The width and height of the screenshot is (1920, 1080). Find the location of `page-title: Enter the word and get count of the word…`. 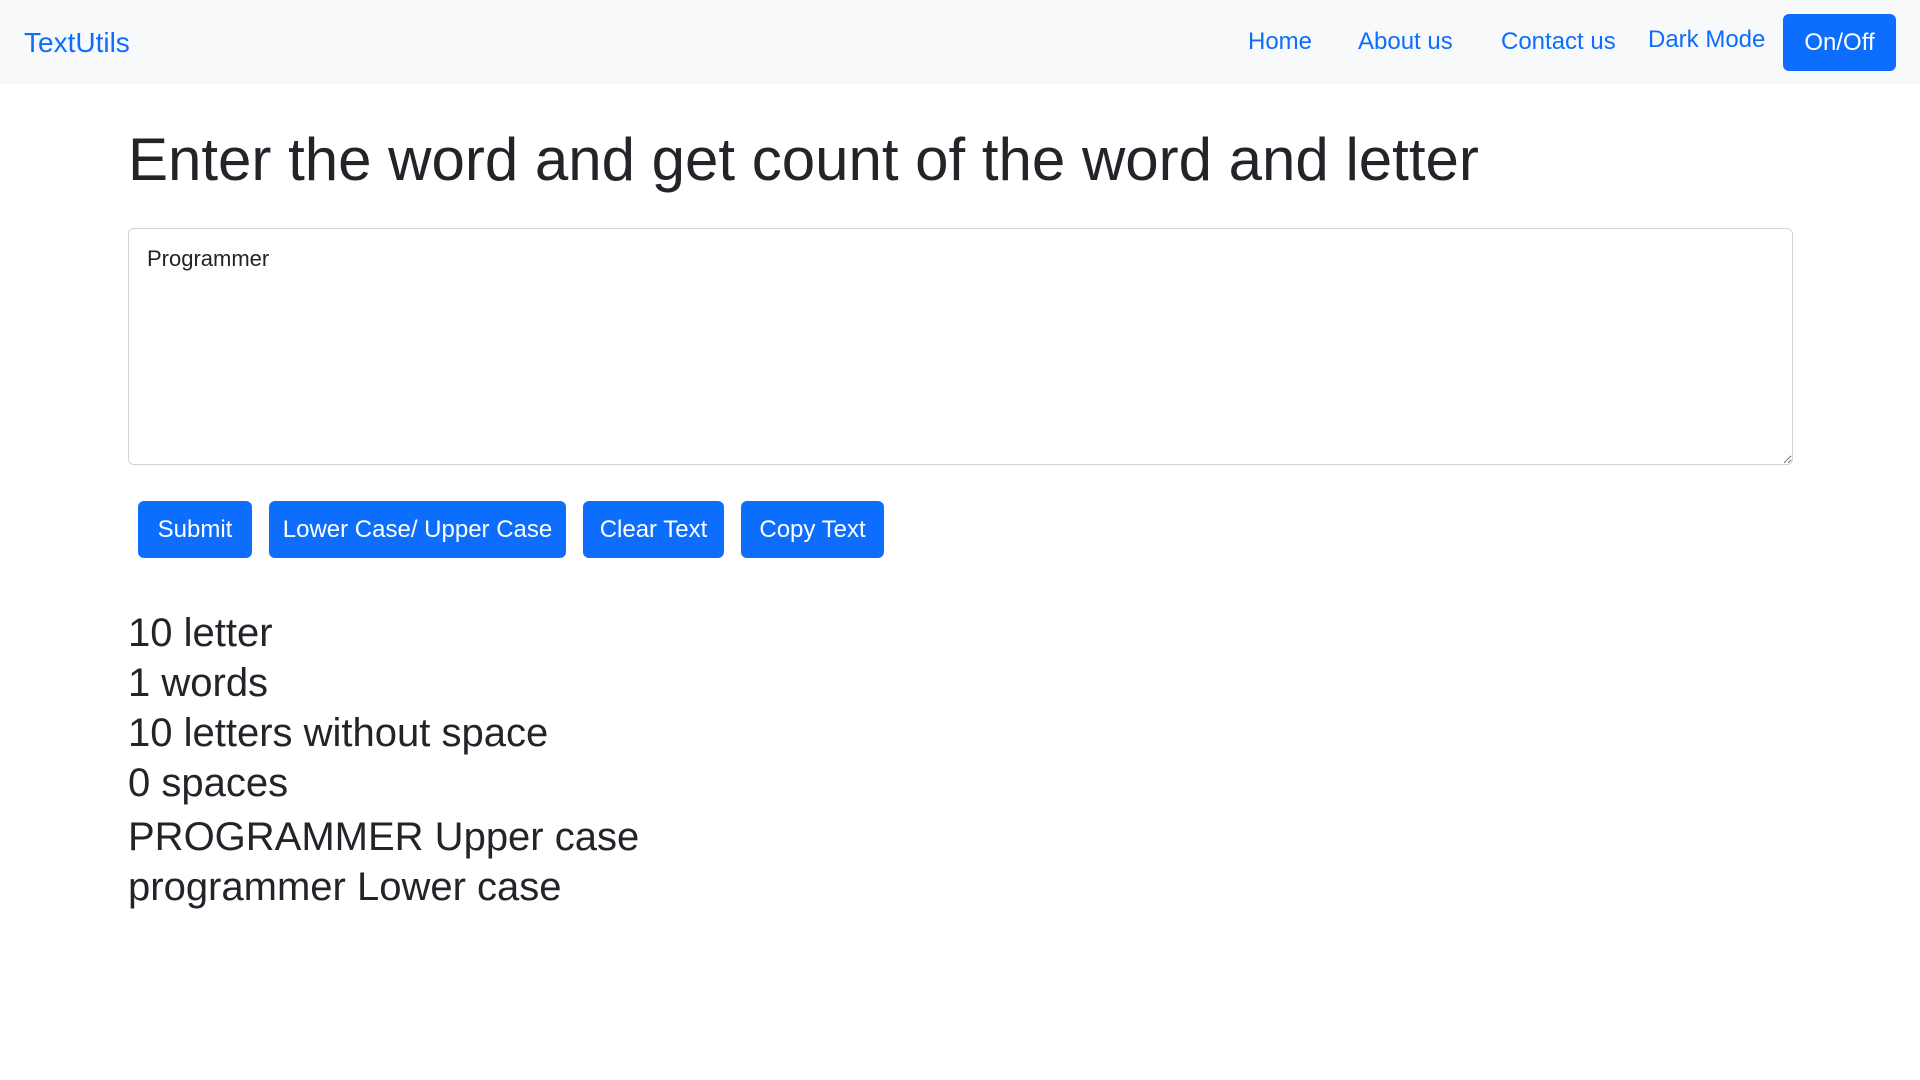

page-title: Enter the word and get count of the word… is located at coordinates (803, 159).